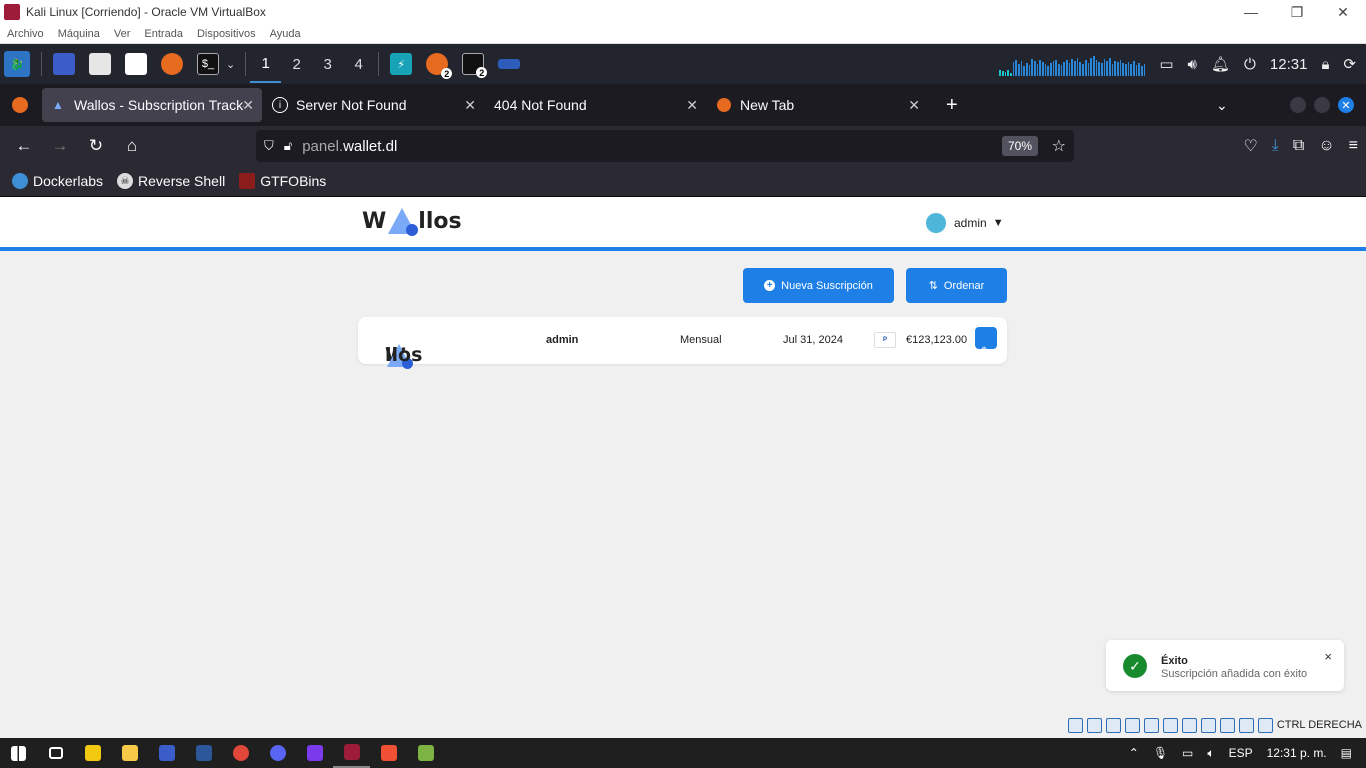 This screenshot has height=768, width=1366. Describe the element at coordinates (956, 285) in the screenshot. I see `sort-button: ⇅ Ordenar` at that location.